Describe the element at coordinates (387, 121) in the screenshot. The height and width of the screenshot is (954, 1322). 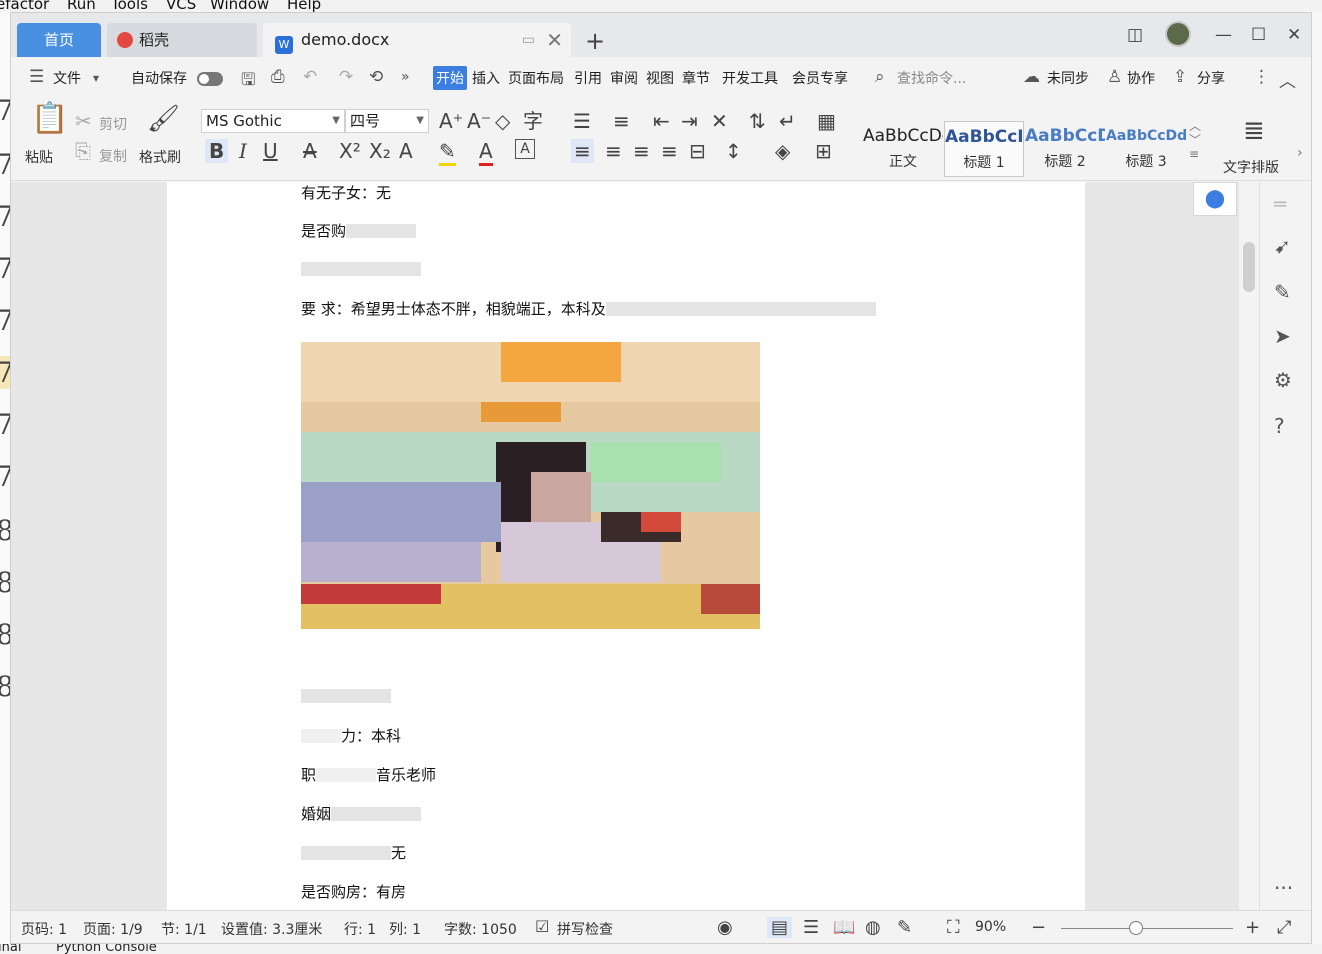
I see `font-size-select: 四号 ▼` at that location.